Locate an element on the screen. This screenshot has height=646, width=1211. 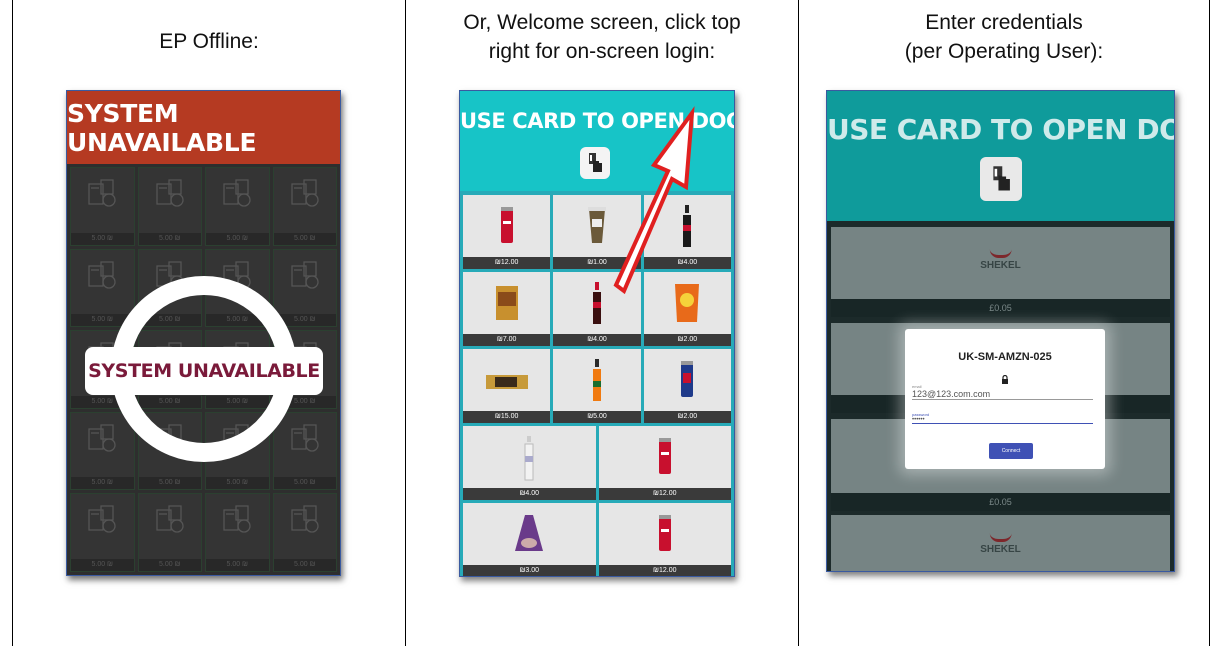
lock-icon is located at coordinates (1005, 380).